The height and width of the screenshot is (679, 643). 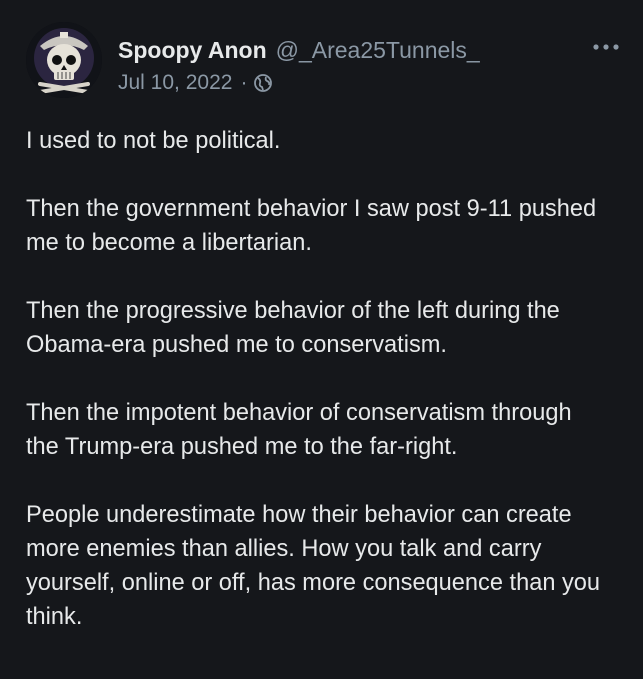 I want to click on name-row: Spoopy Anon @_Area25Tunnels_, so click(x=299, y=50).